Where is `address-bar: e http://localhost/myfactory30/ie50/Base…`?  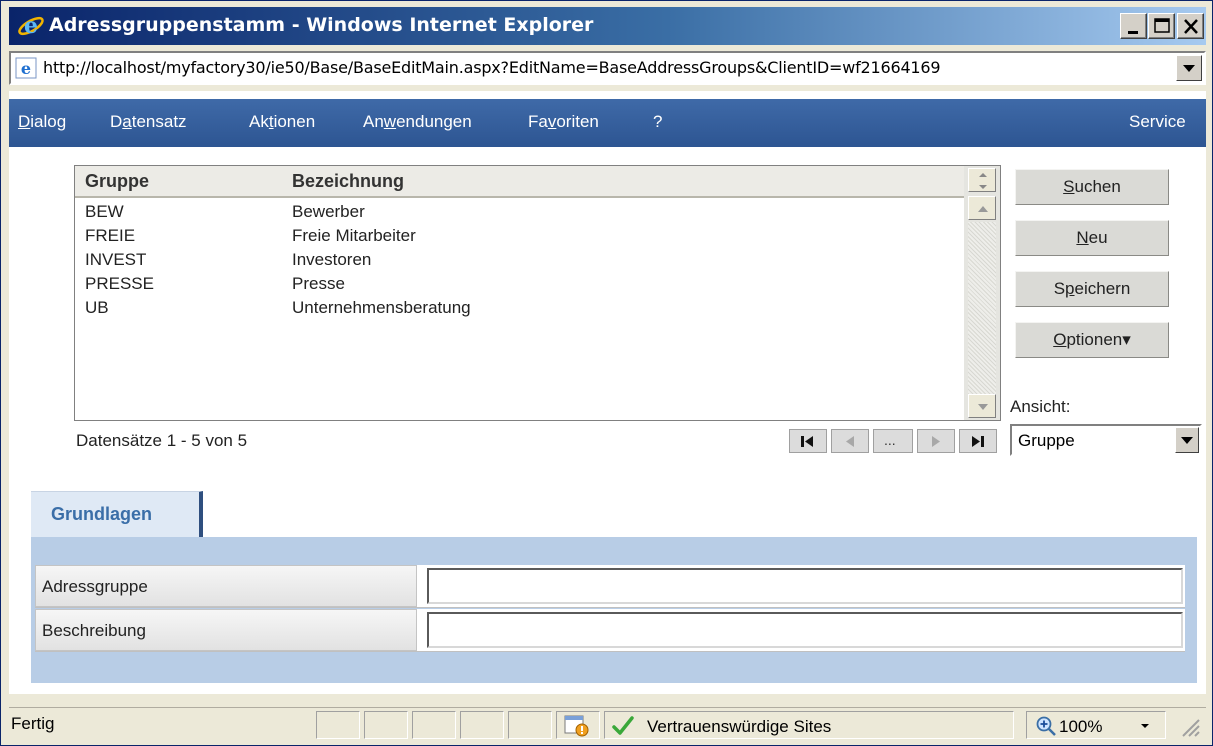 address-bar: e http://localhost/myfactory30/ie50/Base… is located at coordinates (607, 68).